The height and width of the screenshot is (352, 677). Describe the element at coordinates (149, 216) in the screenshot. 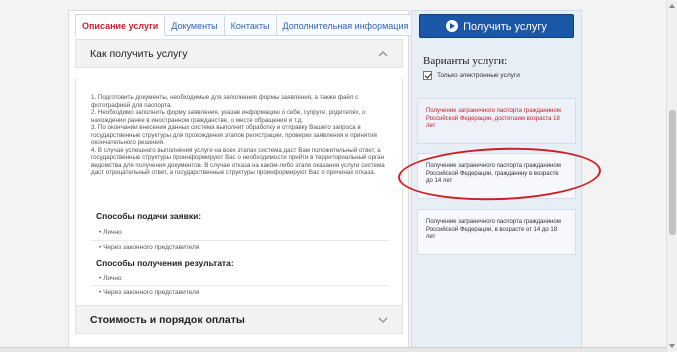

I see `submit-ways-title: Способы подачи заявки:` at that location.